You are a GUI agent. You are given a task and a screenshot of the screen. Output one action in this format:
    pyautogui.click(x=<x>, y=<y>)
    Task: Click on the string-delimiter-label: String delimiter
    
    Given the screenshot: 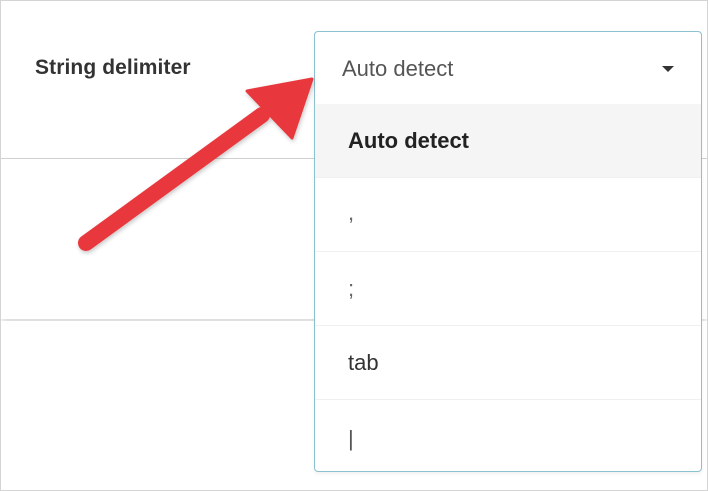 What is the action you would take?
    pyautogui.click(x=113, y=67)
    